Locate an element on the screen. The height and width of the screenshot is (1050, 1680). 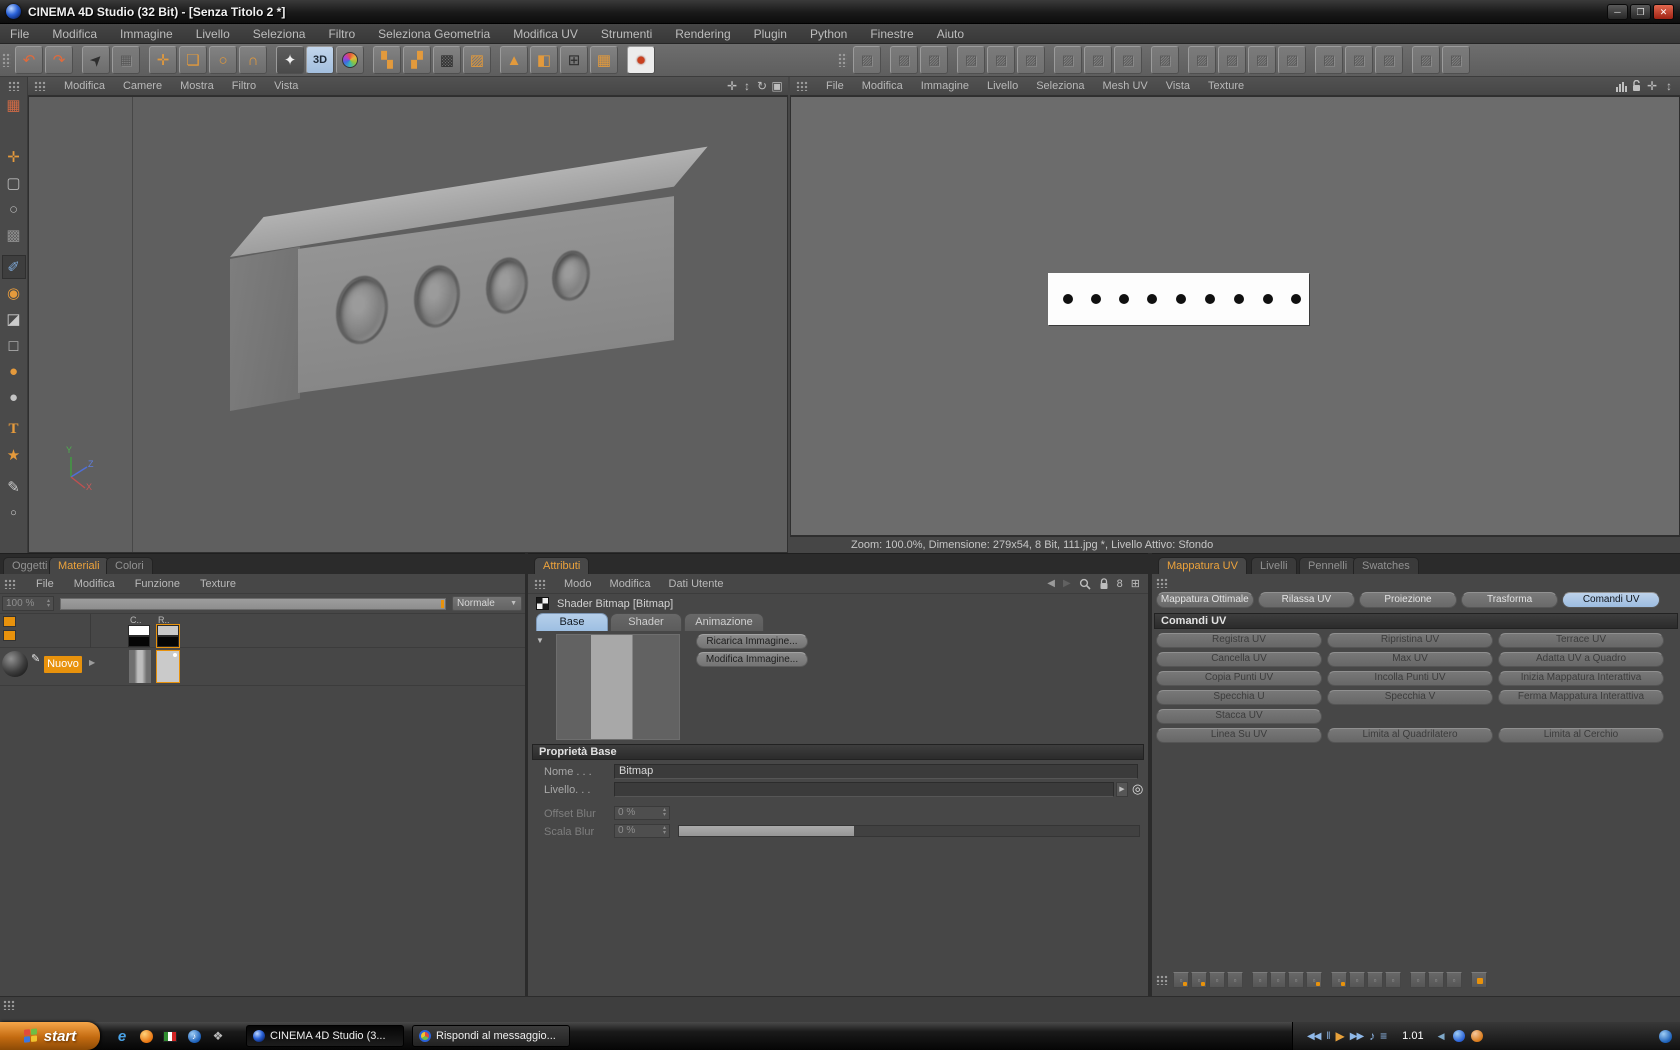
brush-stars-button: ✦ is located at coordinates (290, 60).